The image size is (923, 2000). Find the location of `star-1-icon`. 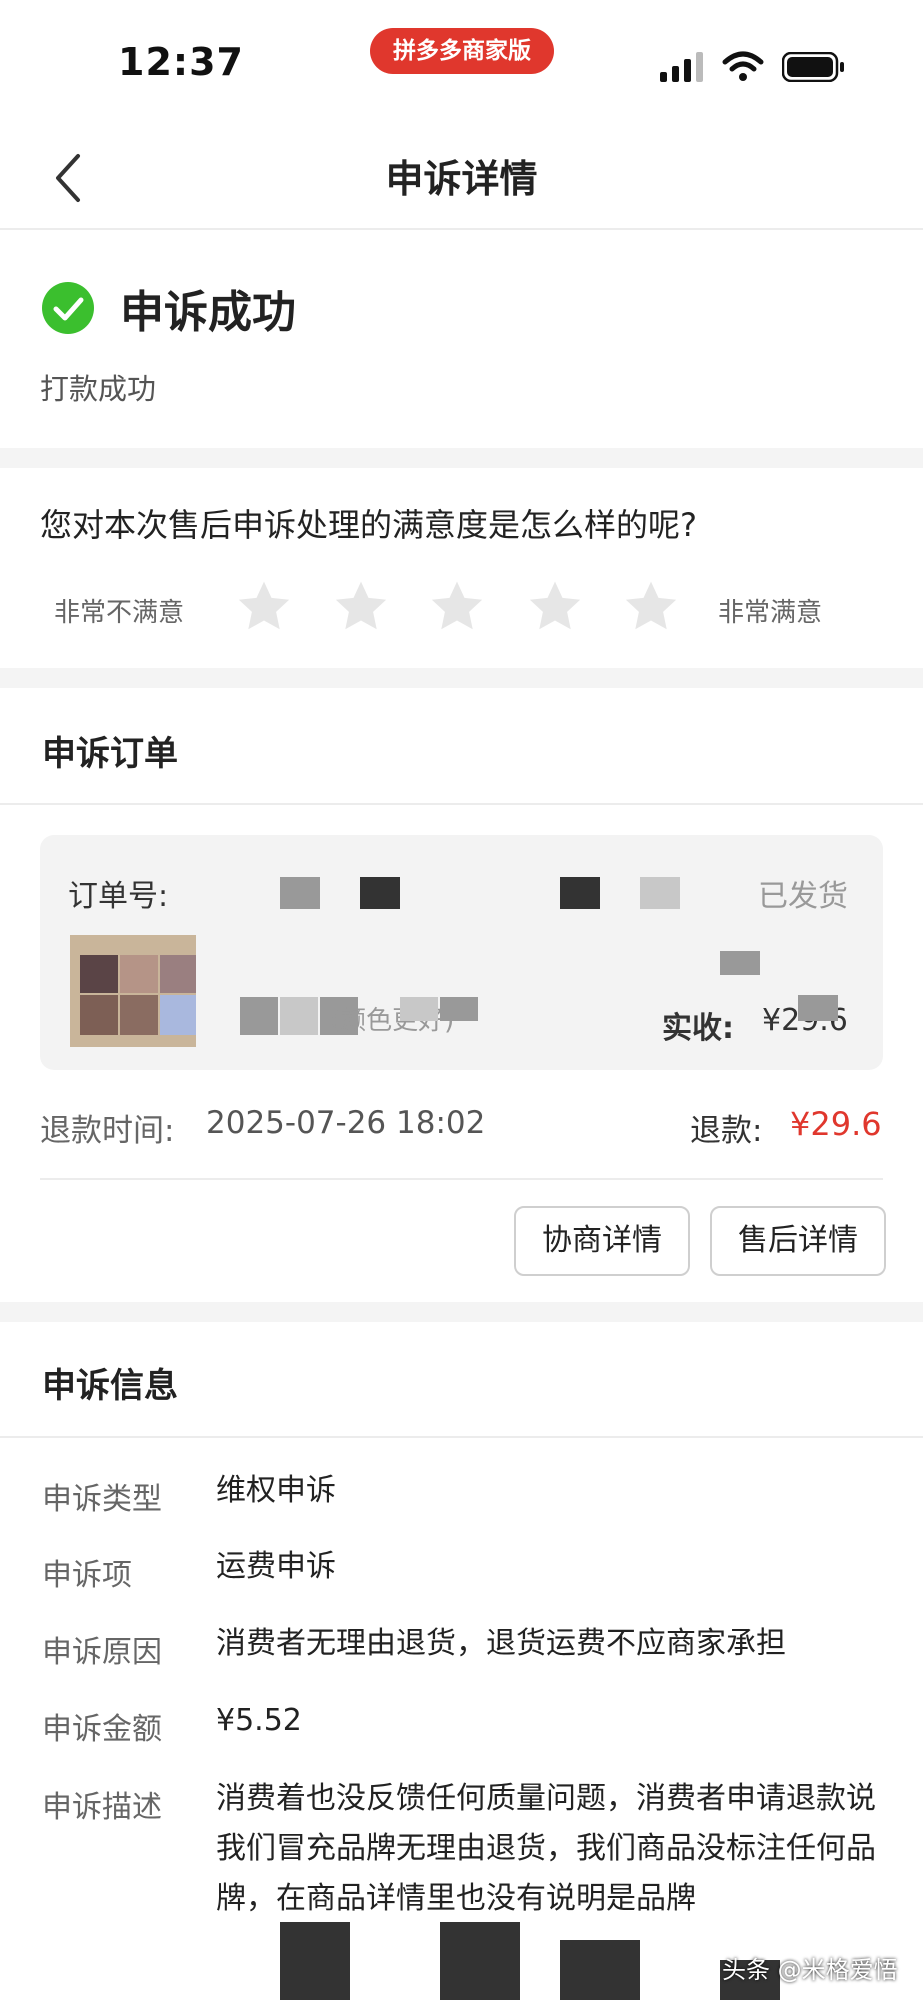

star-1-icon is located at coordinates (264, 607).